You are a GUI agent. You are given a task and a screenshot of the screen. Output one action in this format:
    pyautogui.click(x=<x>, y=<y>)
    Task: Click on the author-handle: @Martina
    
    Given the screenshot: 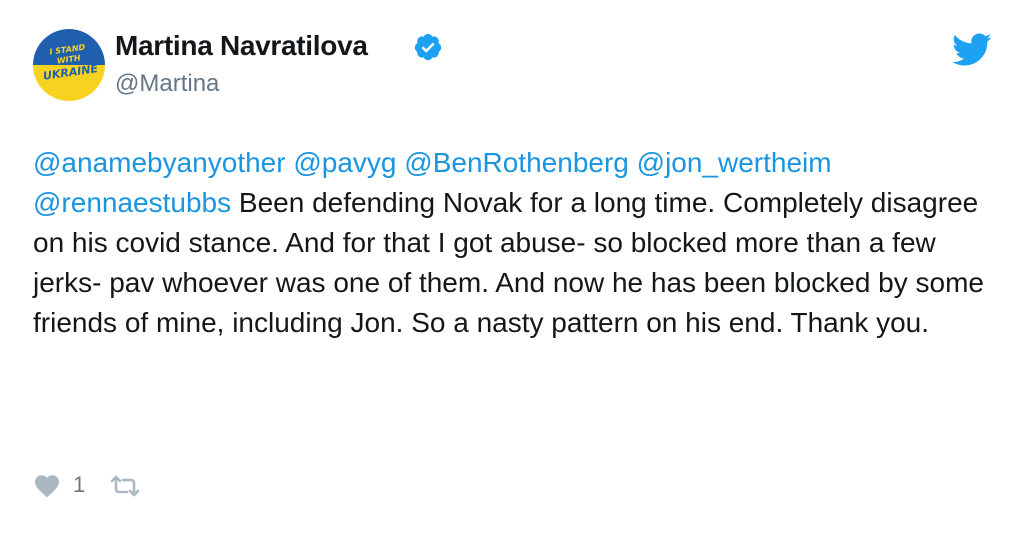 What is the action you would take?
    pyautogui.click(x=167, y=84)
    